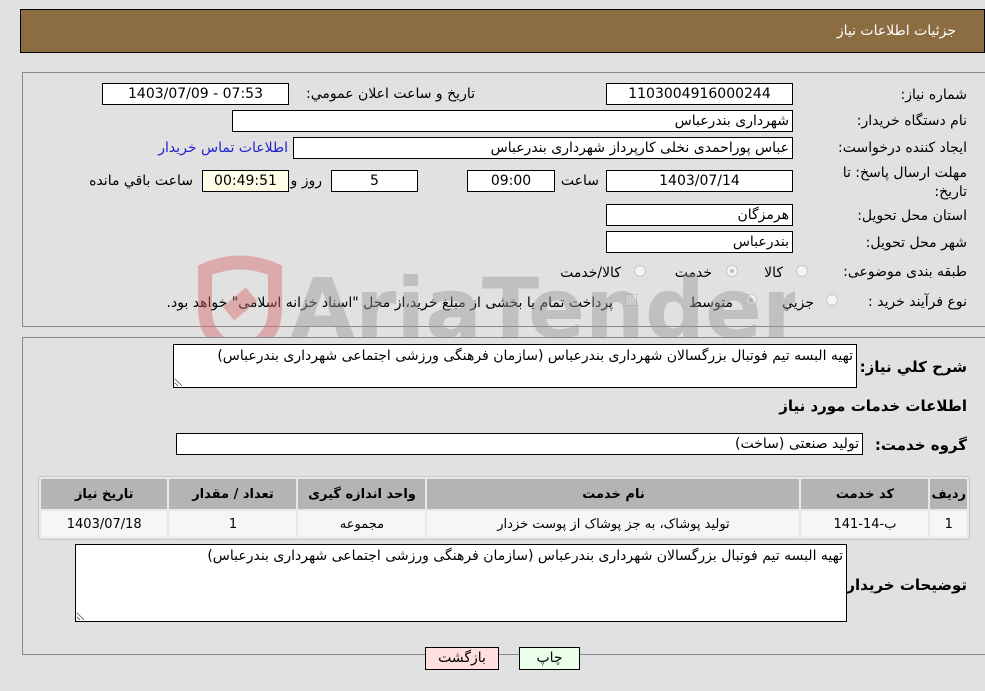 Image resolution: width=985 pixels, height=691 pixels. What do you see at coordinates (579, 181) in the screenshot?
I see `deadline-time-label: ساعت` at bounding box center [579, 181].